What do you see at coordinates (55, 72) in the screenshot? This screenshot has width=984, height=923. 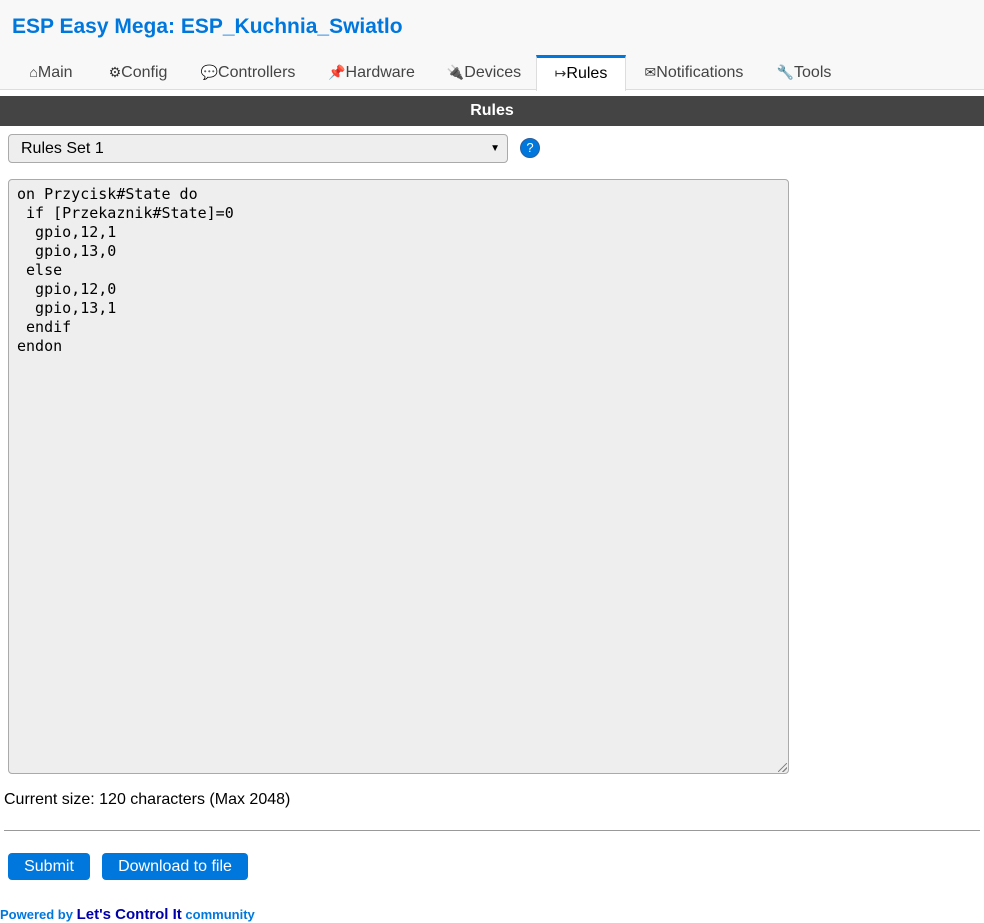 I see `tab-label: Main` at bounding box center [55, 72].